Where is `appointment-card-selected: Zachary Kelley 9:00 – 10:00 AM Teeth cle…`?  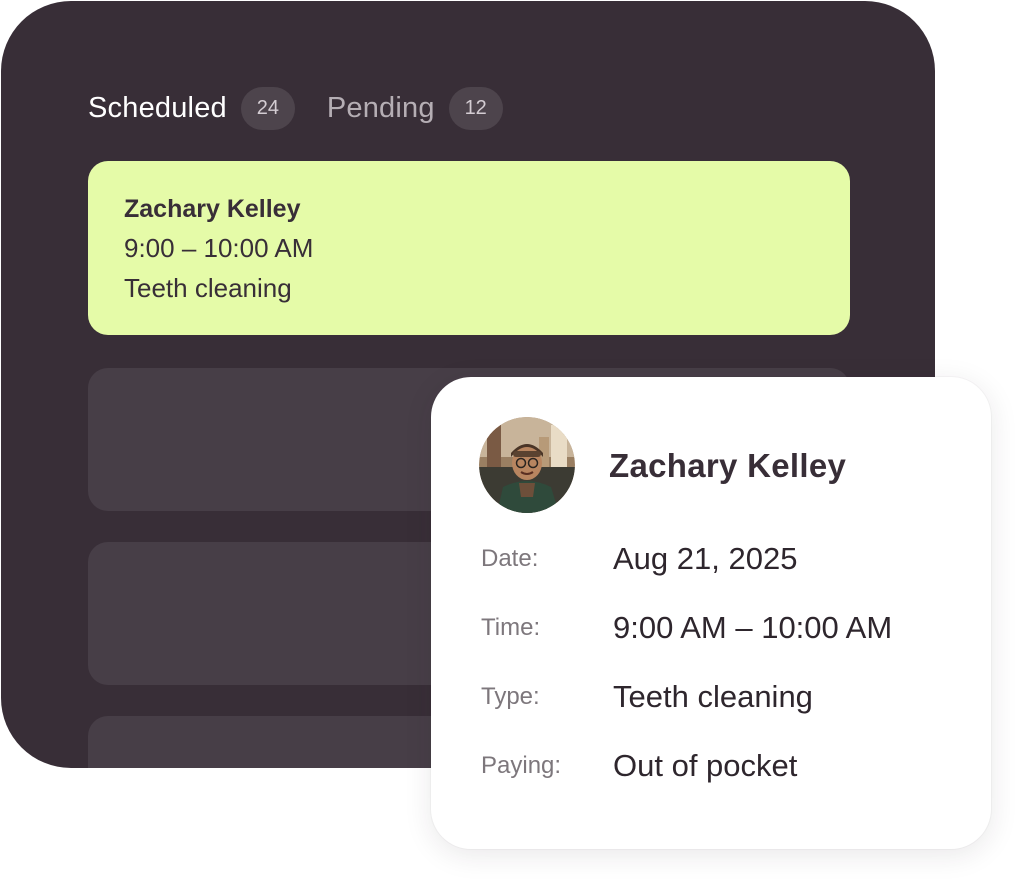 appointment-card-selected: Zachary Kelley 9:00 – 10:00 AM Teeth cle… is located at coordinates (469, 248).